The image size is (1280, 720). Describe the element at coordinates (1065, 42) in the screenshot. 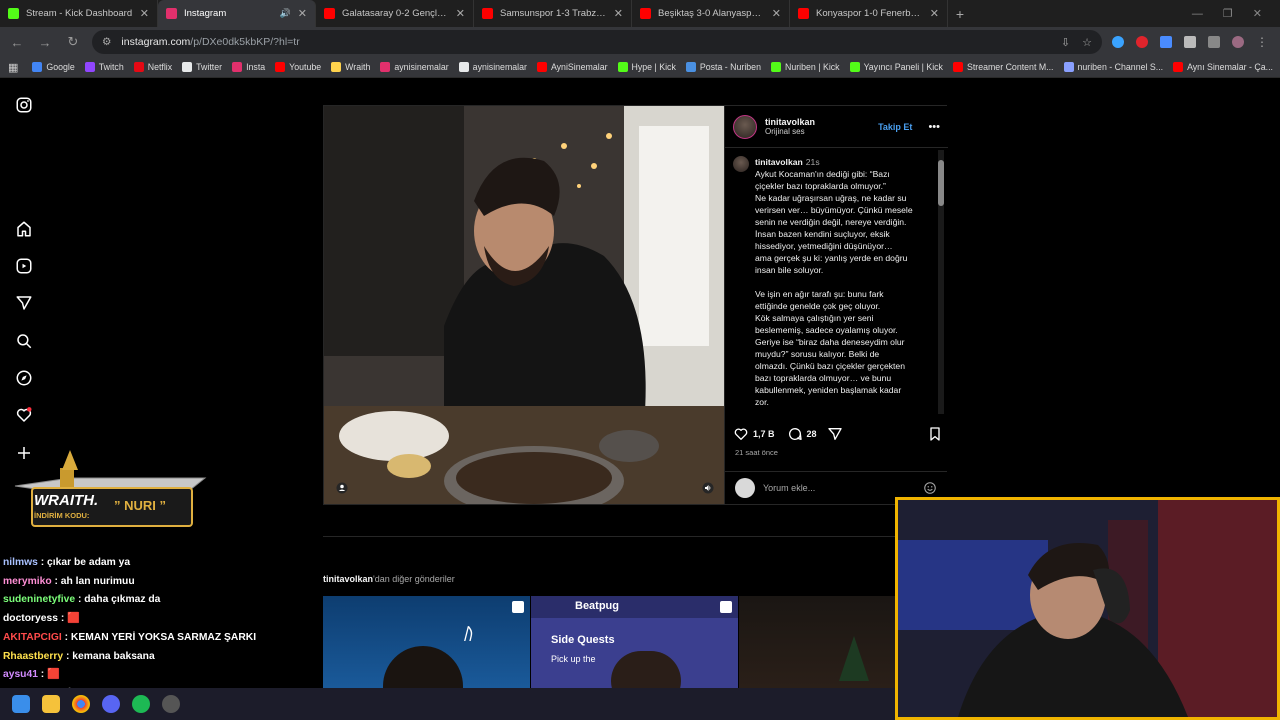

I see `install-app-icon: ⇩` at that location.